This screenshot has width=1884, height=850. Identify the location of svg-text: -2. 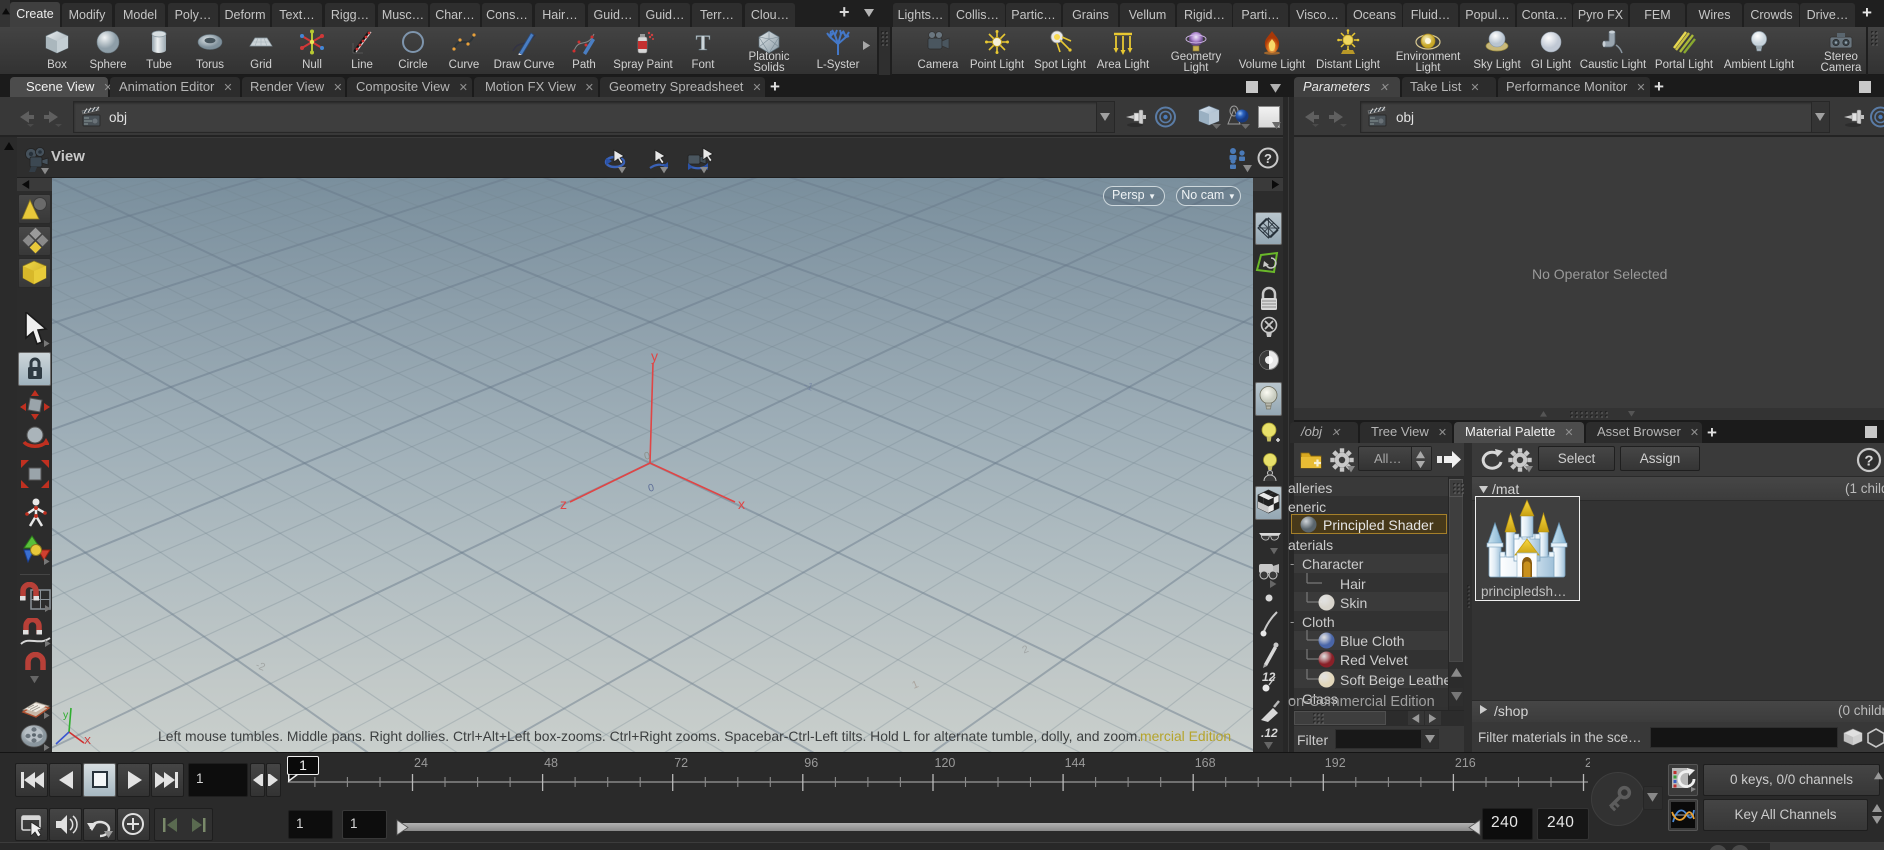
(260, 666).